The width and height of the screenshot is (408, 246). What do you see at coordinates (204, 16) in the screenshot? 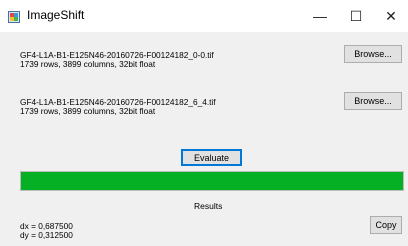
I see `title-bar: ImageShift — ☐ ✕` at bounding box center [204, 16].